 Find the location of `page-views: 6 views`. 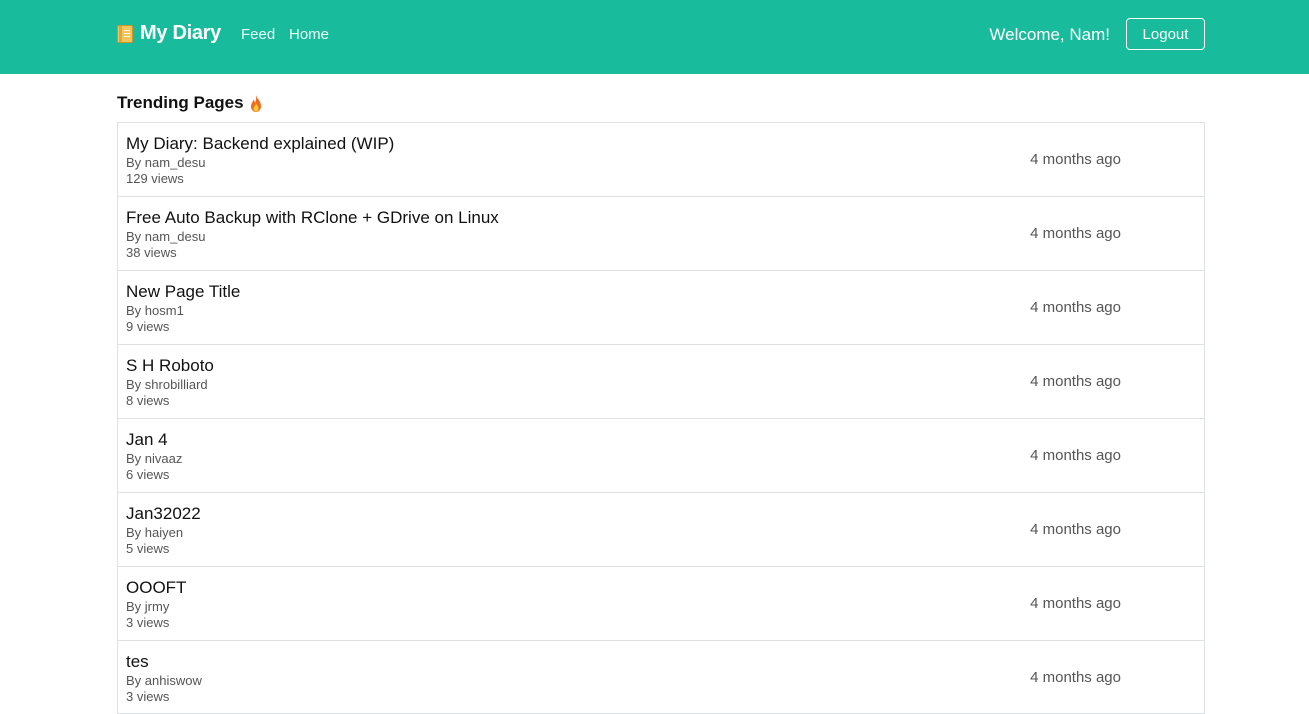

page-views: 6 views is located at coordinates (148, 474).